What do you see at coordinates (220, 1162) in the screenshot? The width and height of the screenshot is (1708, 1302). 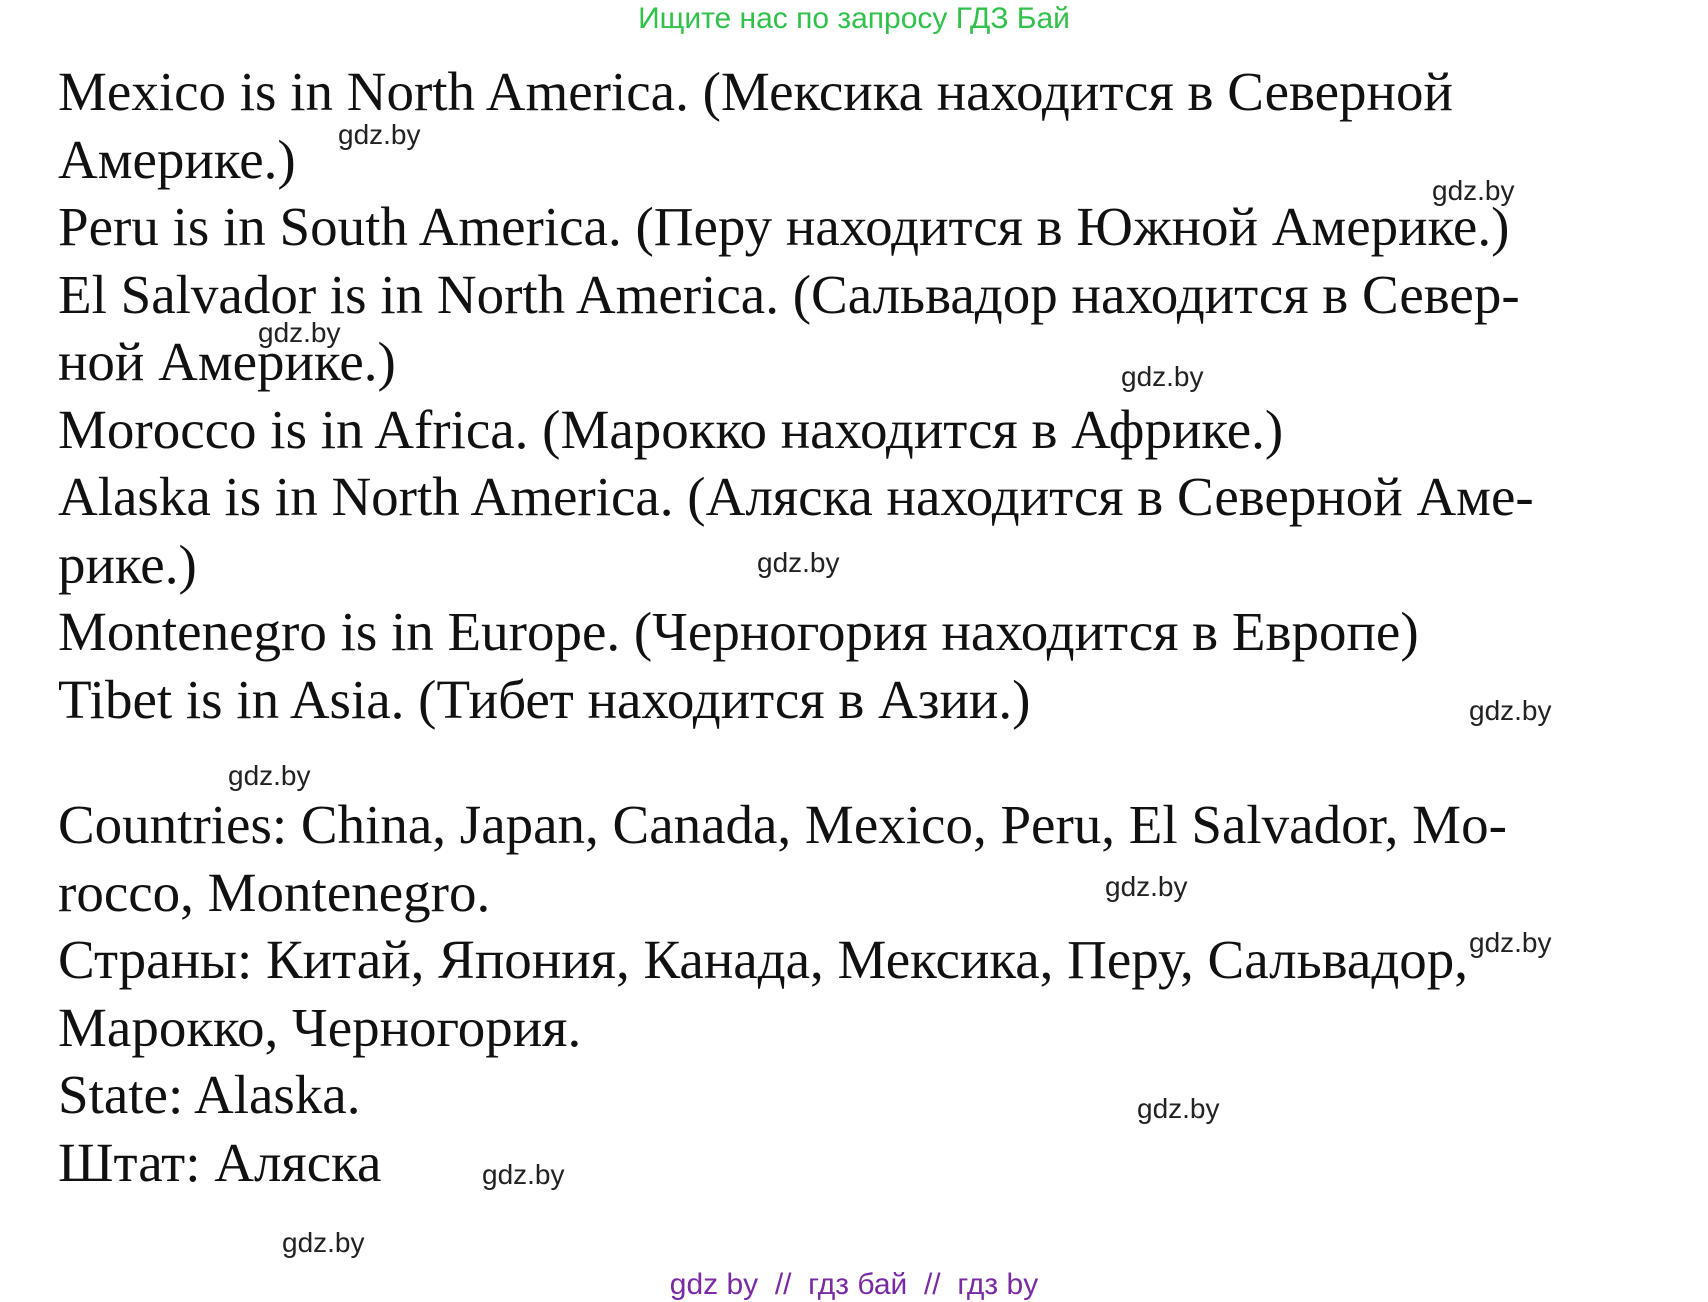 I see `text-line: Штат: Аляска` at bounding box center [220, 1162].